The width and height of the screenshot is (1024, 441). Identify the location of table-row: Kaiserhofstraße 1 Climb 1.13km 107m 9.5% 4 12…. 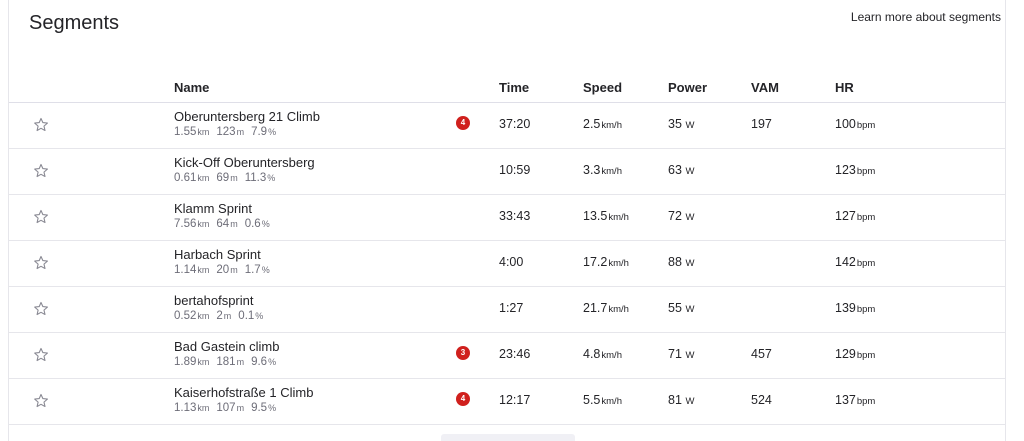
(507, 402).